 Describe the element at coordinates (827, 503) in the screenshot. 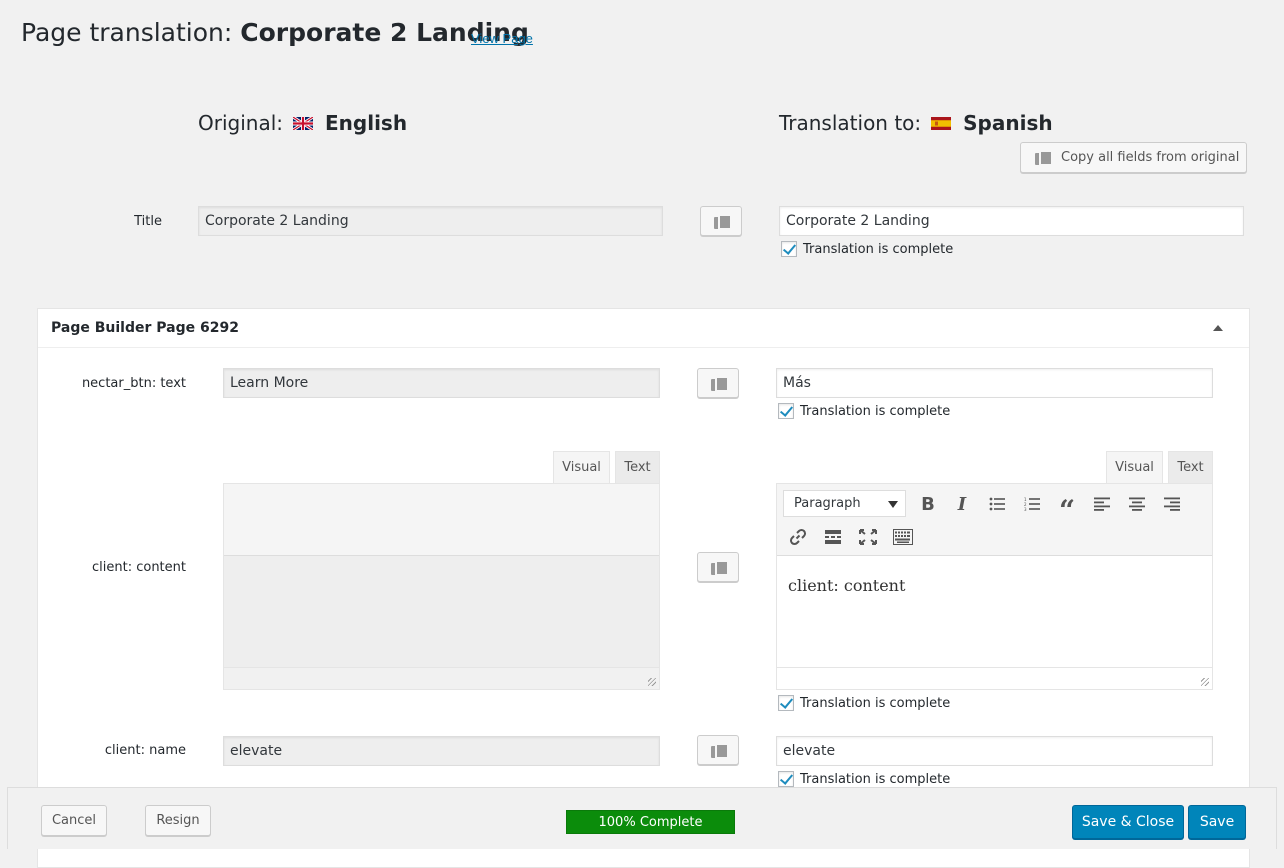

I see `format-select-value: Paragraph` at that location.